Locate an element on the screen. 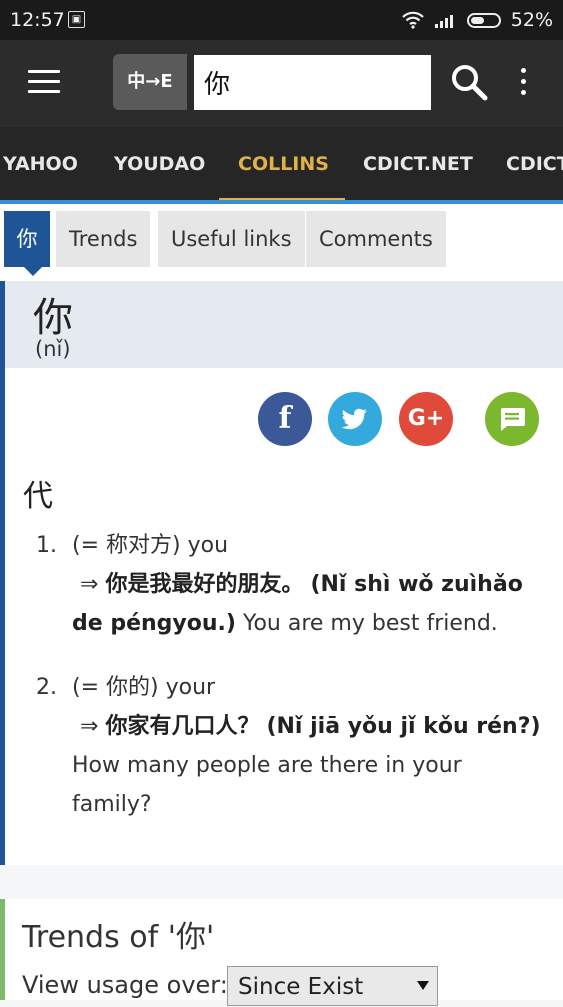 This screenshot has width=563, height=1007. source-tabs: YAHOO YOUDAO COLLINS CDICT.NET CDICT is located at coordinates (281, 164).